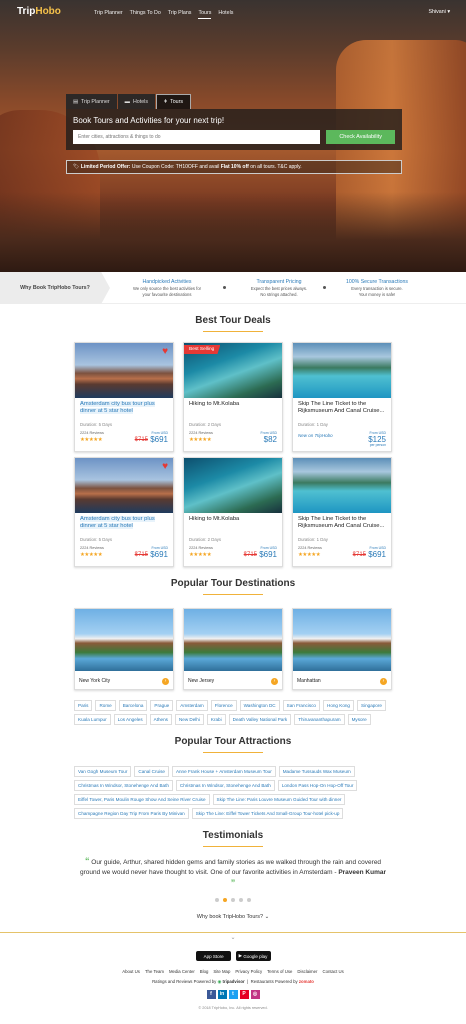 The image size is (466, 1024). Describe the element at coordinates (151, 771) in the screenshot. I see `attraction-chip: Canal Cruise` at that location.